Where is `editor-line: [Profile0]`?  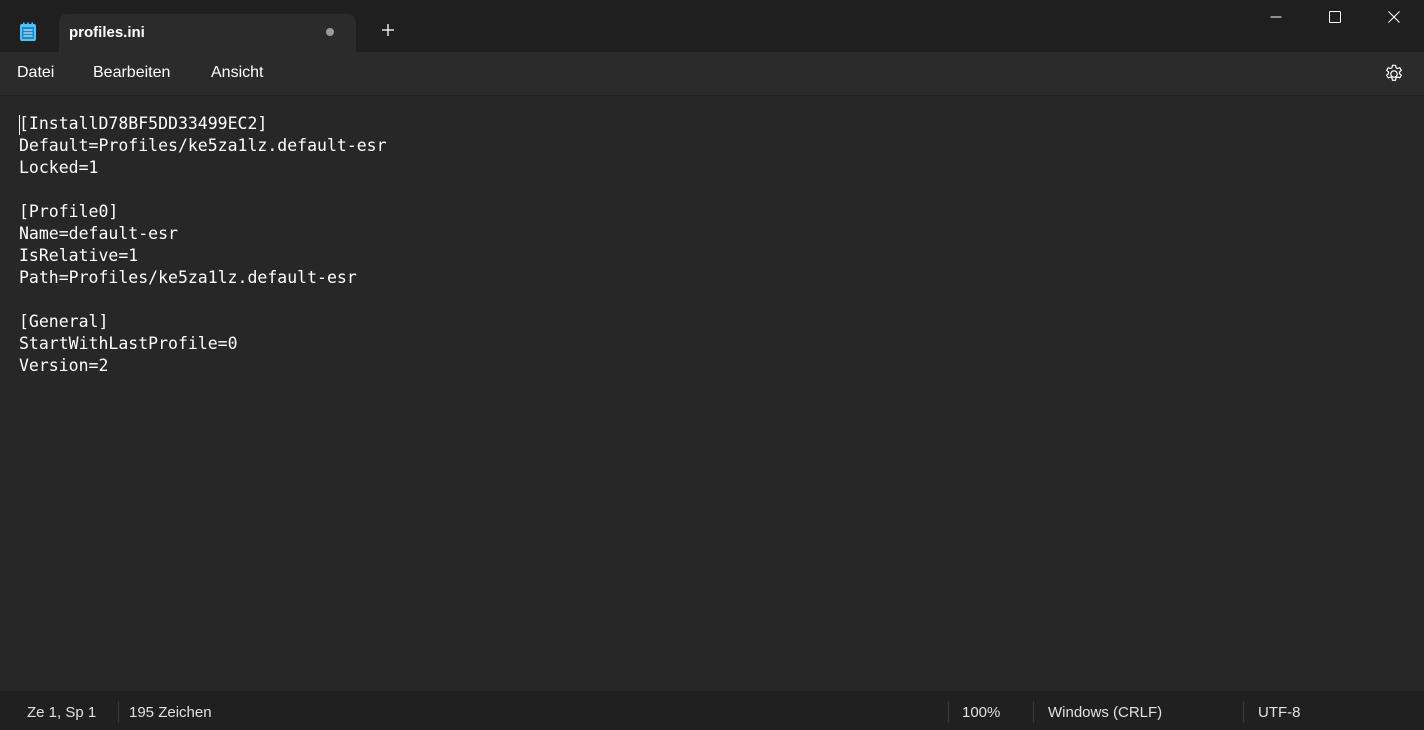 editor-line: [Profile0] is located at coordinates (69, 211).